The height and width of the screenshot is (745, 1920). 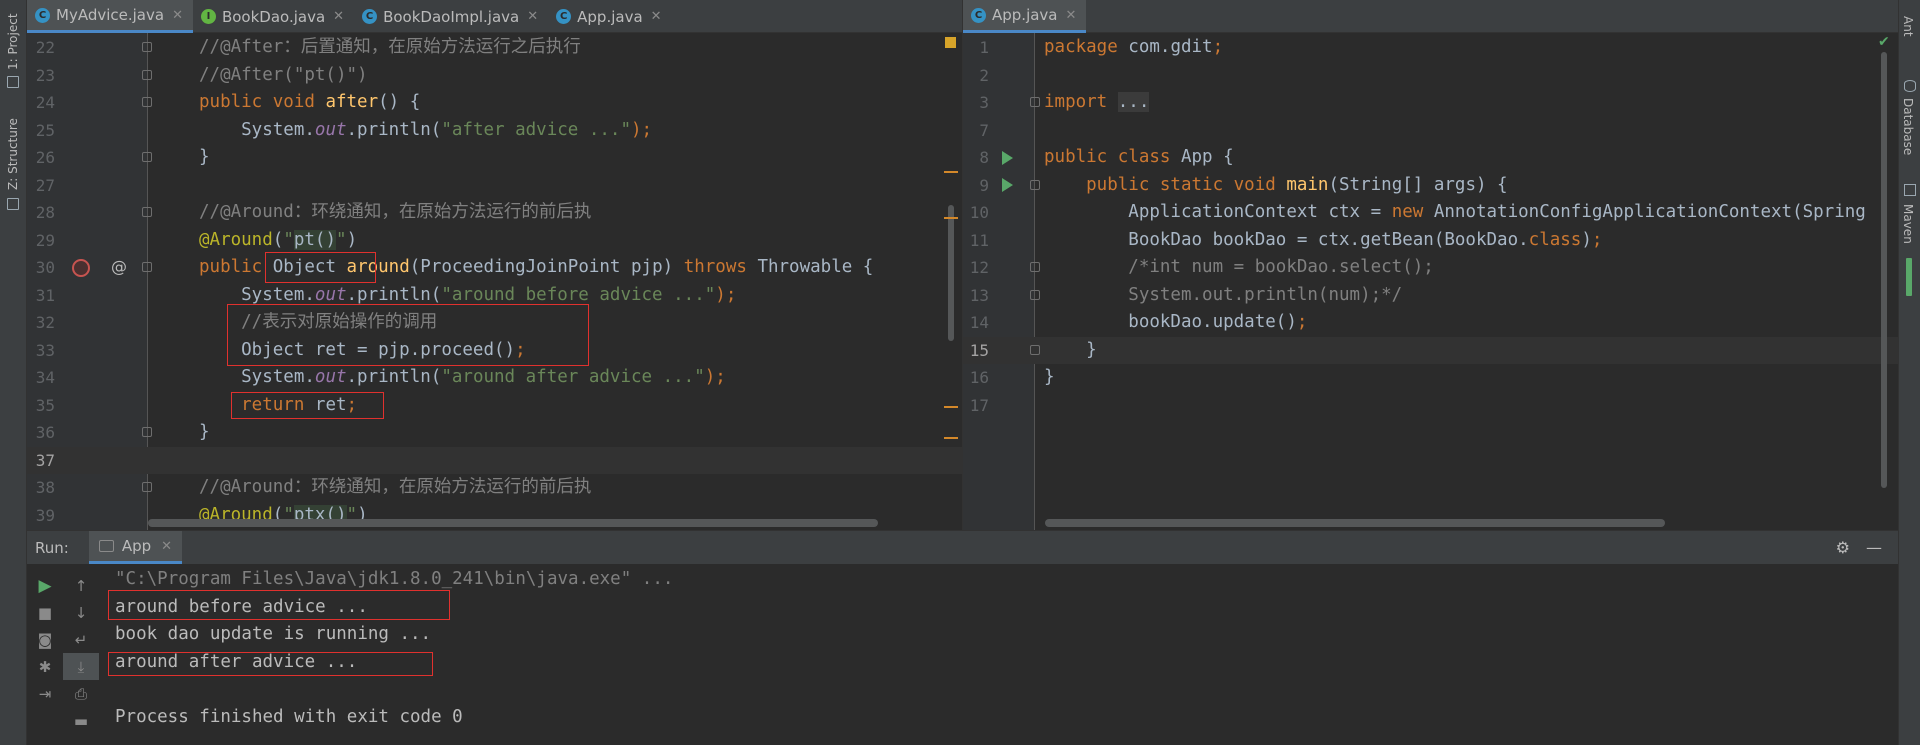 I want to click on code-text: //@After("pt()"), so click(x=283, y=76).